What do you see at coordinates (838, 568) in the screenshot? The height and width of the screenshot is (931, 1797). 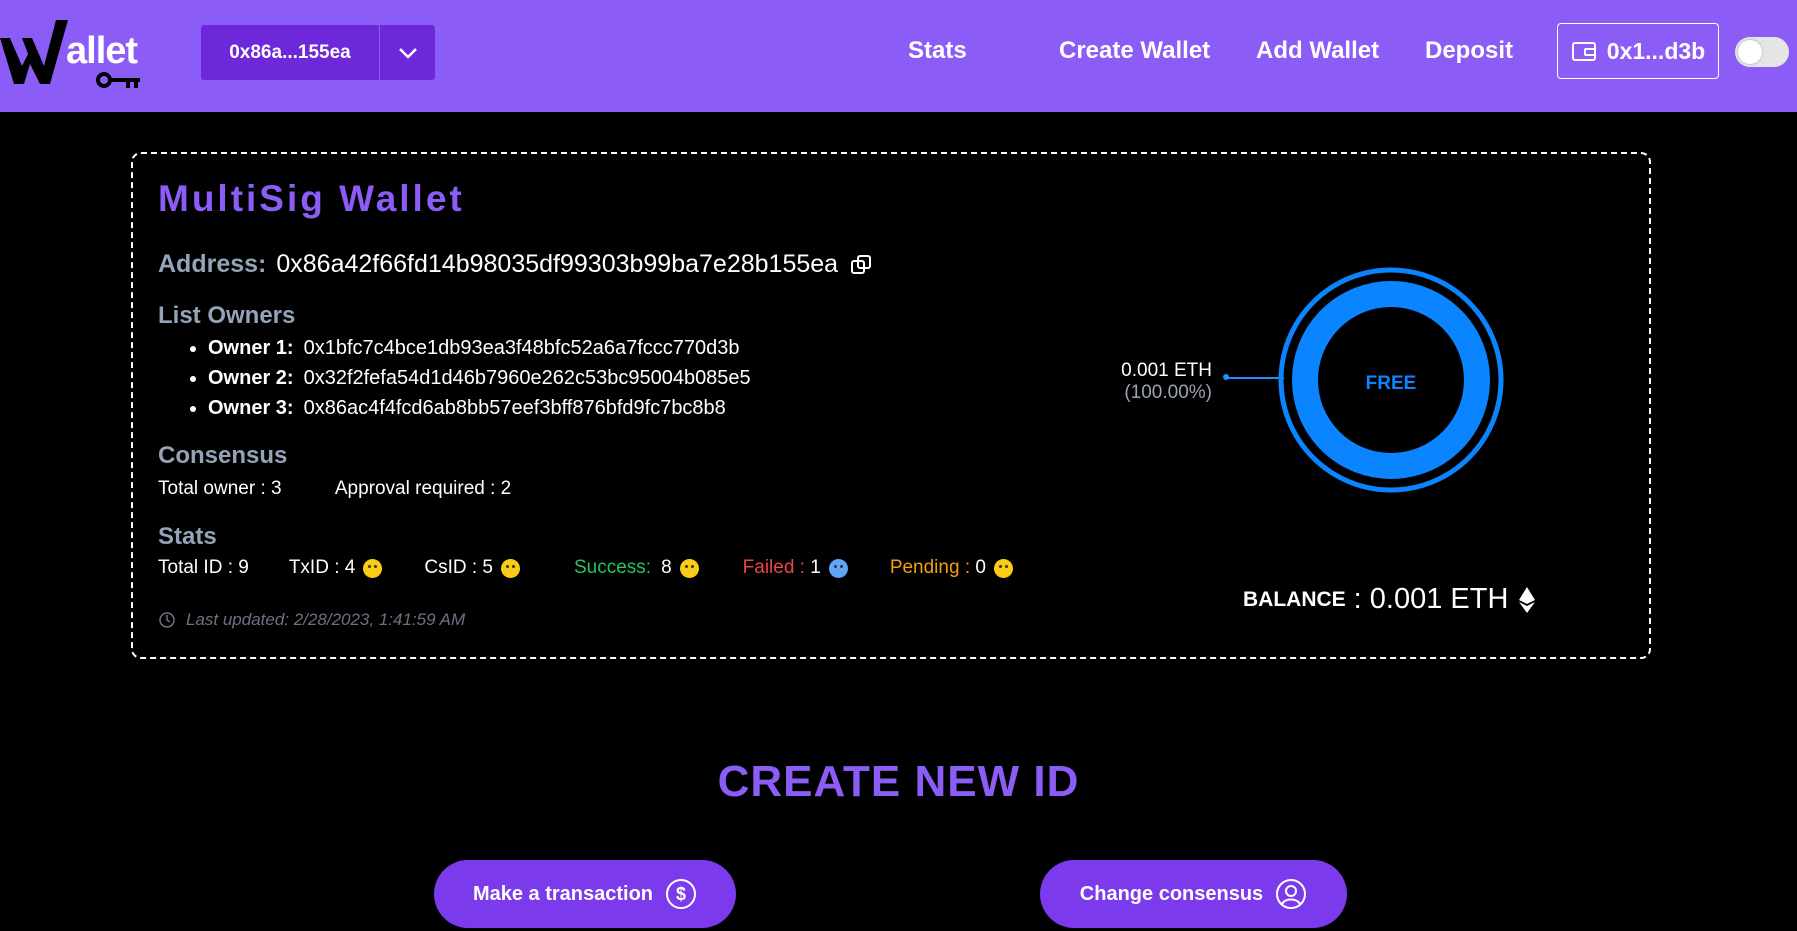 I see `crying-icon` at bounding box center [838, 568].